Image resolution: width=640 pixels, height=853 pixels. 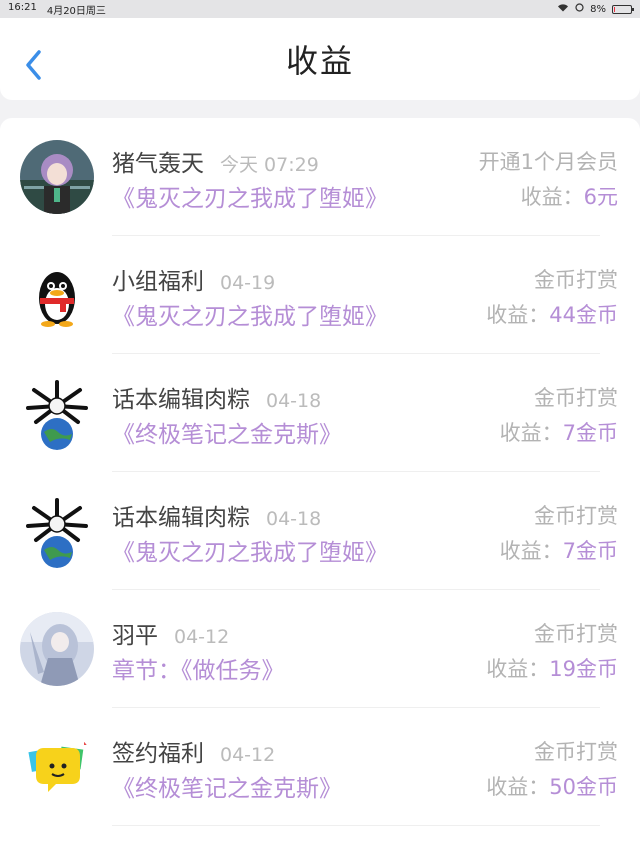 I want to click on page-title: 收益, so click(x=319, y=61).